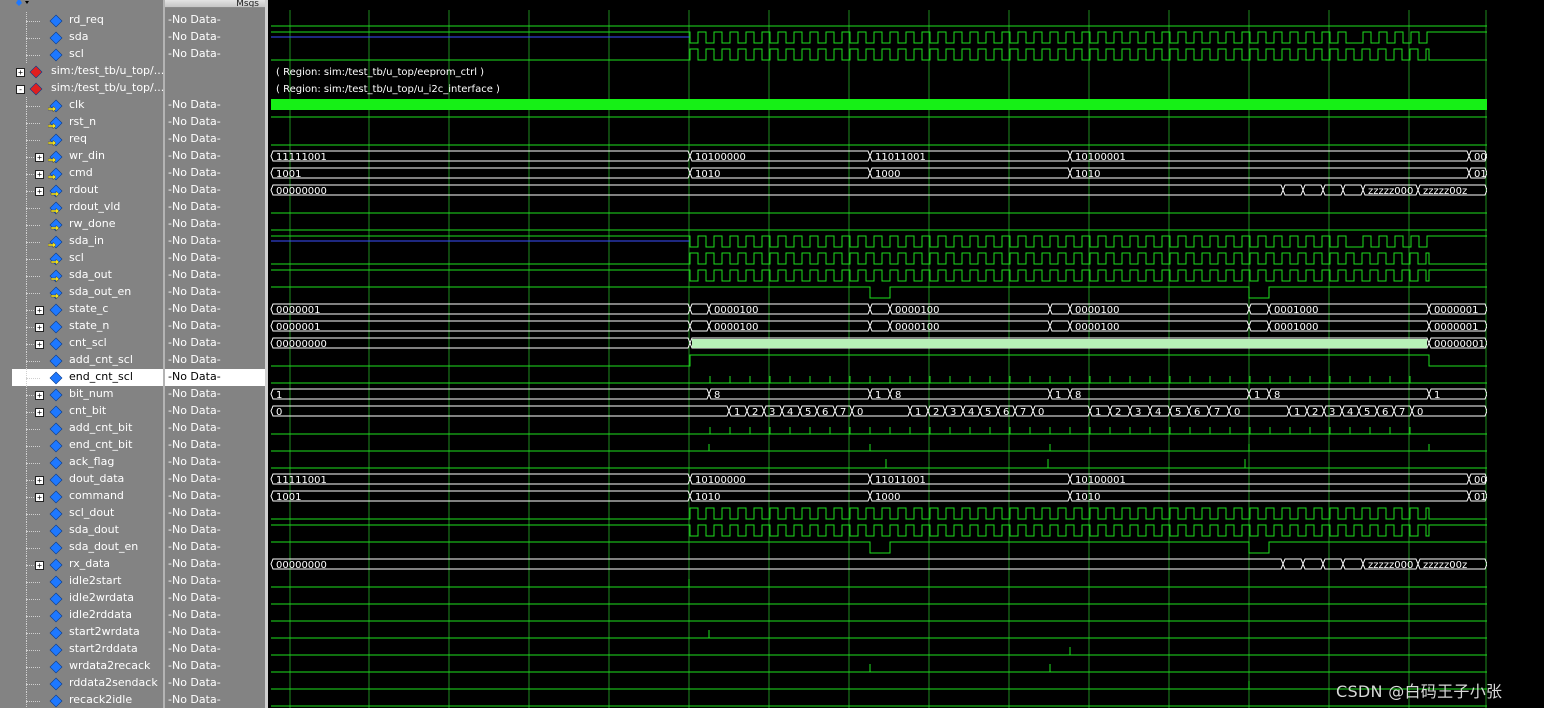 The height and width of the screenshot is (708, 1544). Describe the element at coordinates (87, 122) in the screenshot. I see `signal-row-rst-n: rst_n` at that location.